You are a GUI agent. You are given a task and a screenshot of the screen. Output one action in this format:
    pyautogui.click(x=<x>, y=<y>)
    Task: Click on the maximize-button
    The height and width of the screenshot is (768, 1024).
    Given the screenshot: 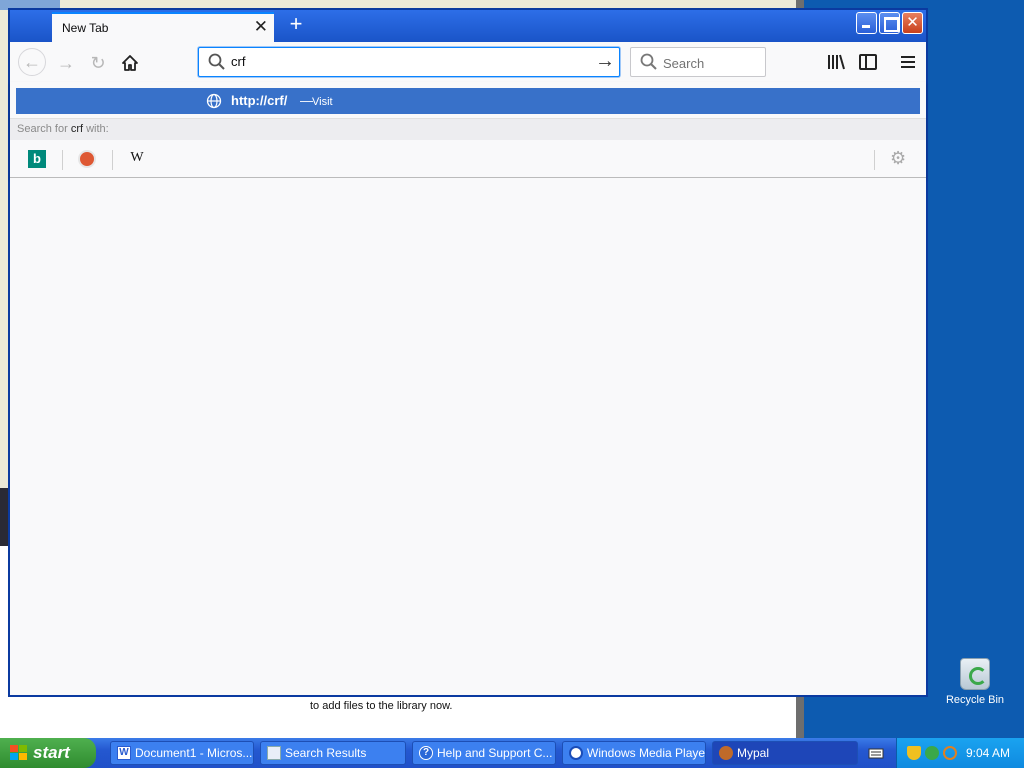 What is the action you would take?
    pyautogui.click(x=889, y=23)
    